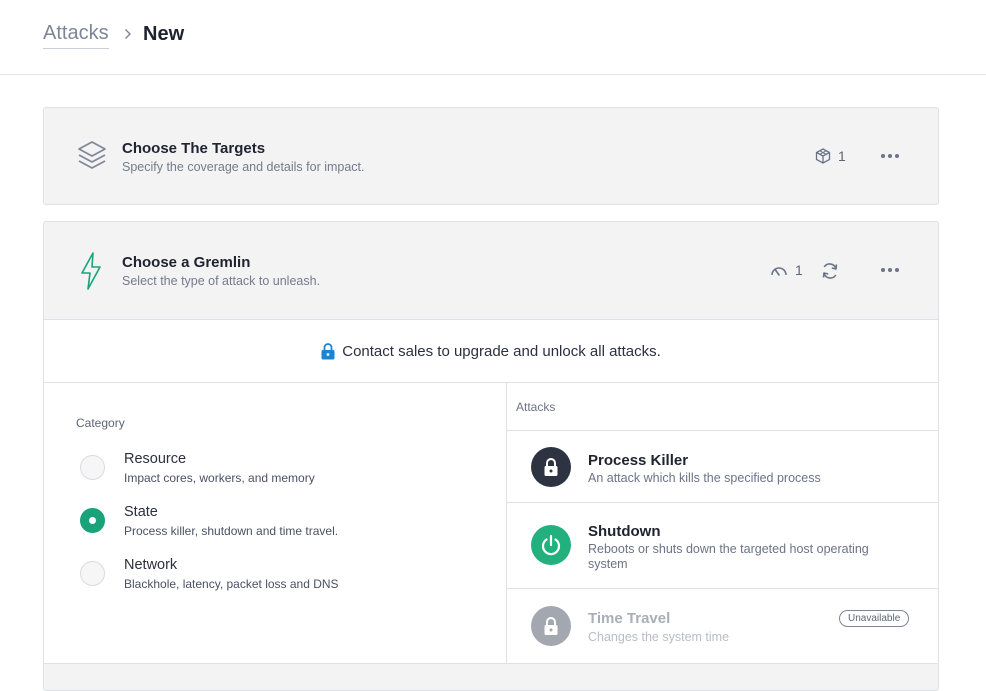  Describe the element at coordinates (76, 35) in the screenshot. I see `breadcrumb-attacks-link: Attacks` at that location.